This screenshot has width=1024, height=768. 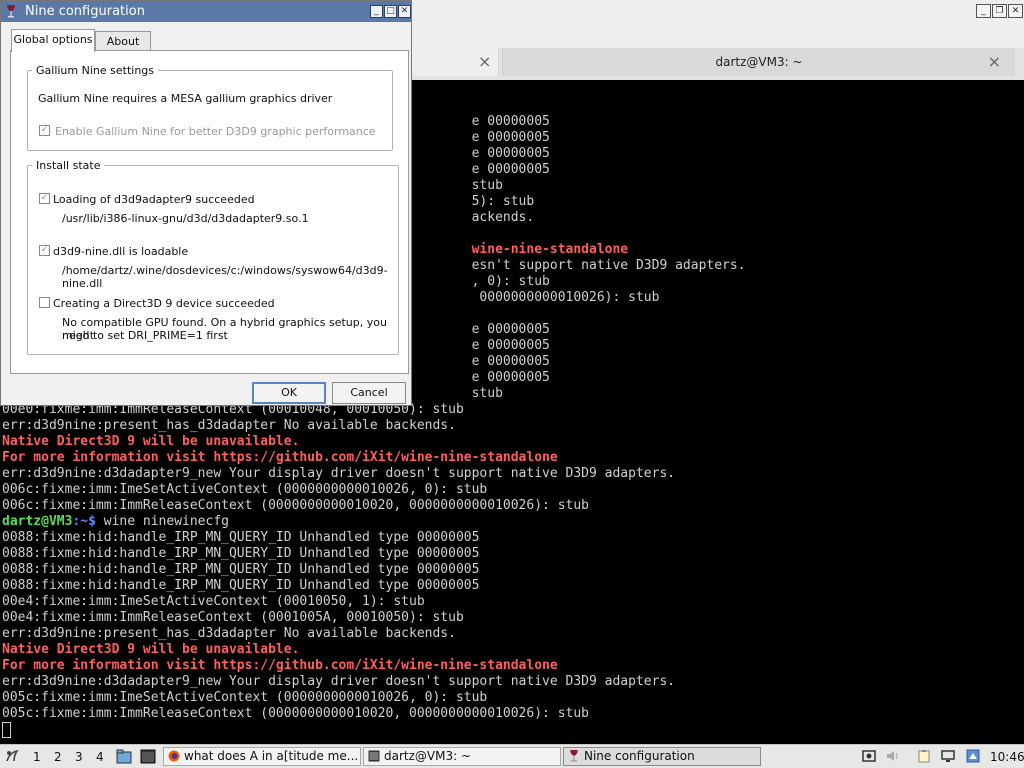 I want to click on dll-path-line-2: nine.dll, so click(x=82, y=283).